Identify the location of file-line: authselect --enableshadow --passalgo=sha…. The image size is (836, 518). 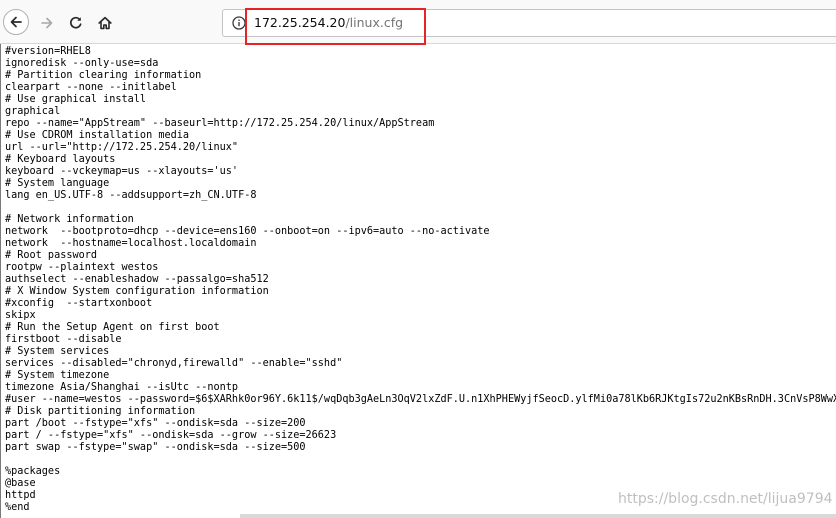
(137, 279).